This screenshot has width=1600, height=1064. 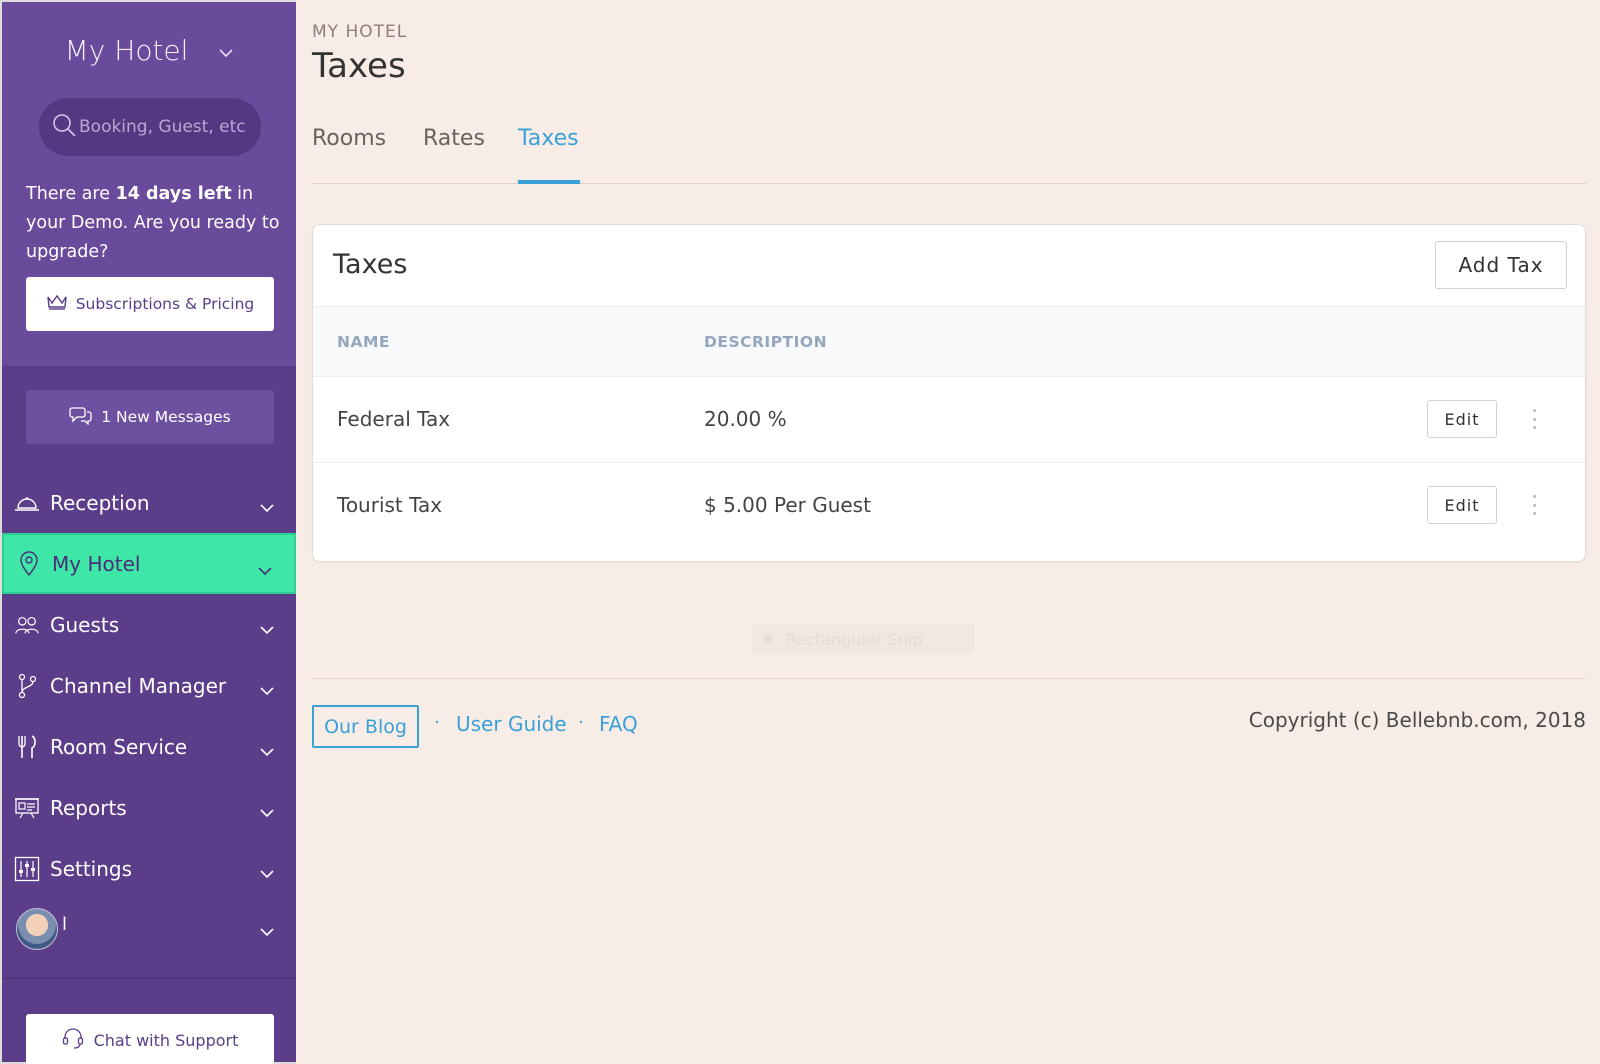 What do you see at coordinates (949, 506) in the screenshot?
I see `table-row: Tourist Tax $ 5.00 Per Guest Edit` at bounding box center [949, 506].